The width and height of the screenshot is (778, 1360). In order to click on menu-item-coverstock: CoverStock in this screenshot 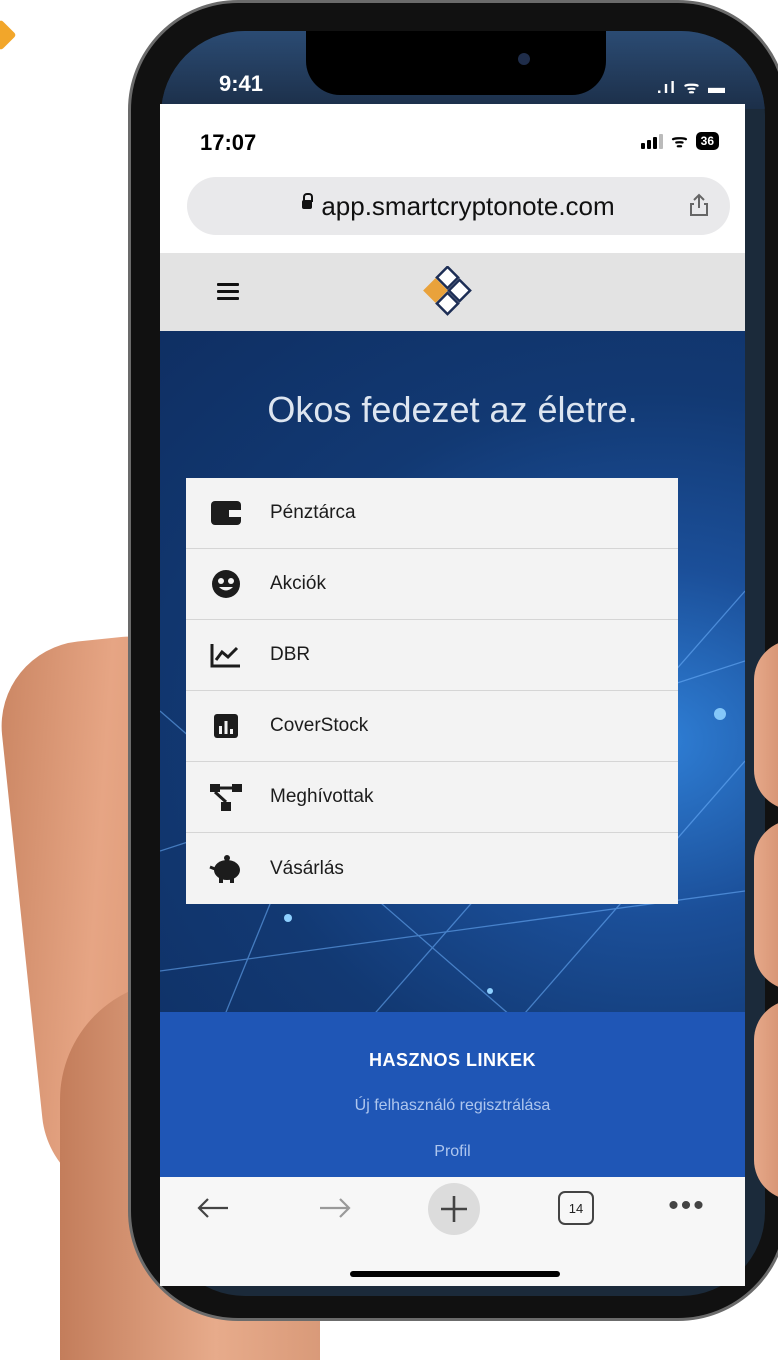, I will do `click(432, 726)`.